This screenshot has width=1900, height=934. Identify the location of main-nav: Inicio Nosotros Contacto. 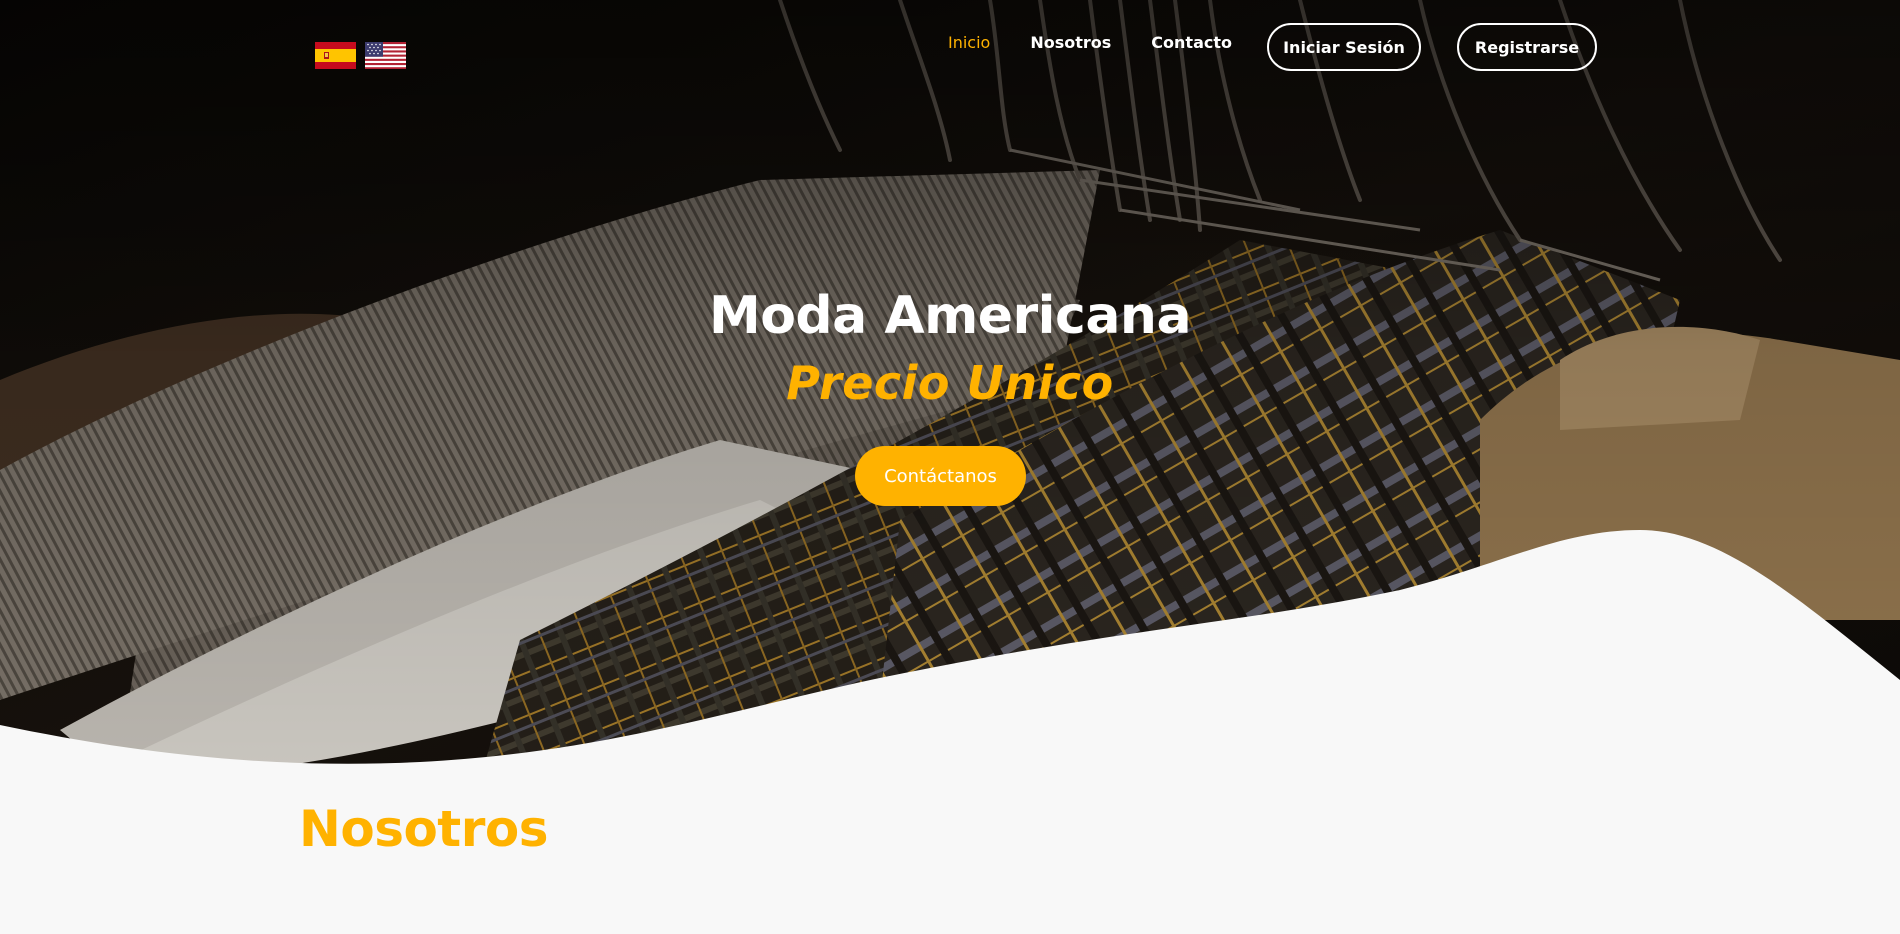
(1110, 42).